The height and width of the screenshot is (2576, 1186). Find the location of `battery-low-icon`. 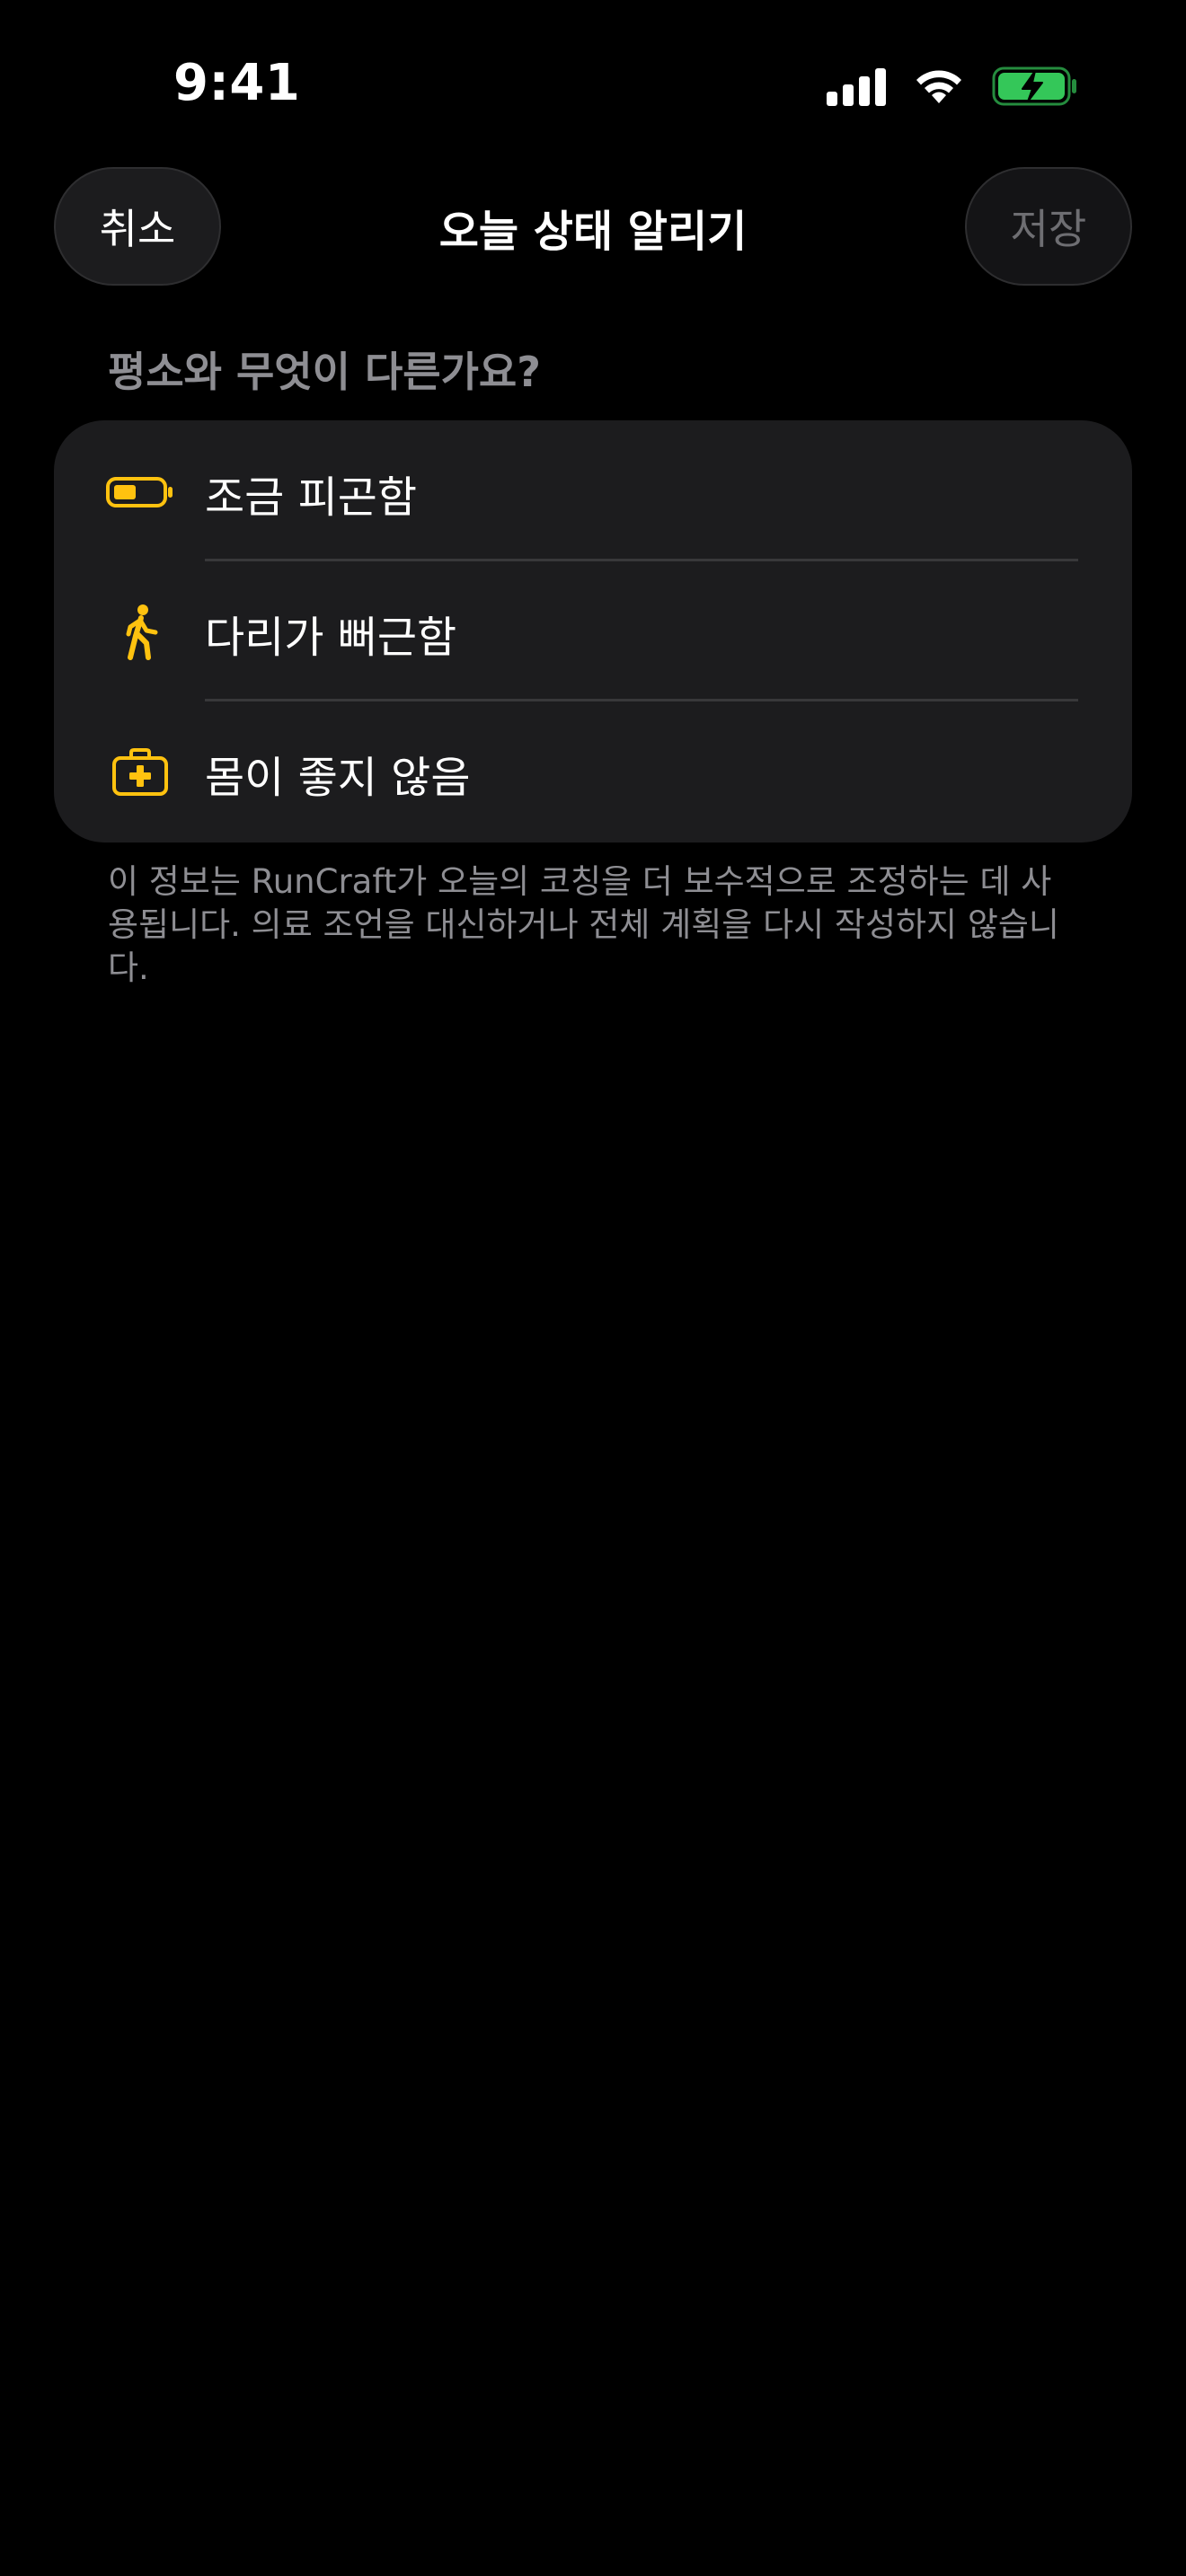

battery-low-icon is located at coordinates (140, 492).